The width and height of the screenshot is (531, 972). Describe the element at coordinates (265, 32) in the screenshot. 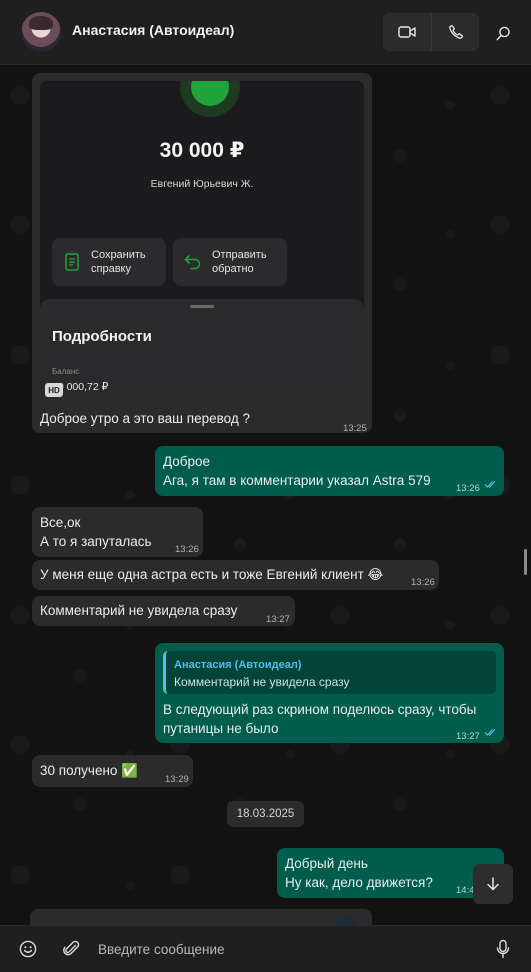

I see `chat-header: Анастасия (Автоидеал)` at that location.